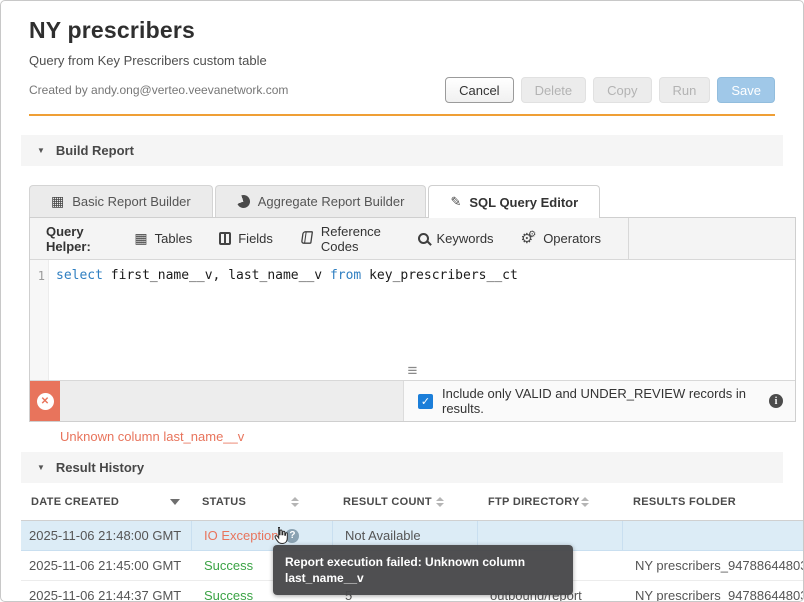  Describe the element at coordinates (131, 201) in the screenshot. I see `tab-label: Basic Report Builder` at that location.